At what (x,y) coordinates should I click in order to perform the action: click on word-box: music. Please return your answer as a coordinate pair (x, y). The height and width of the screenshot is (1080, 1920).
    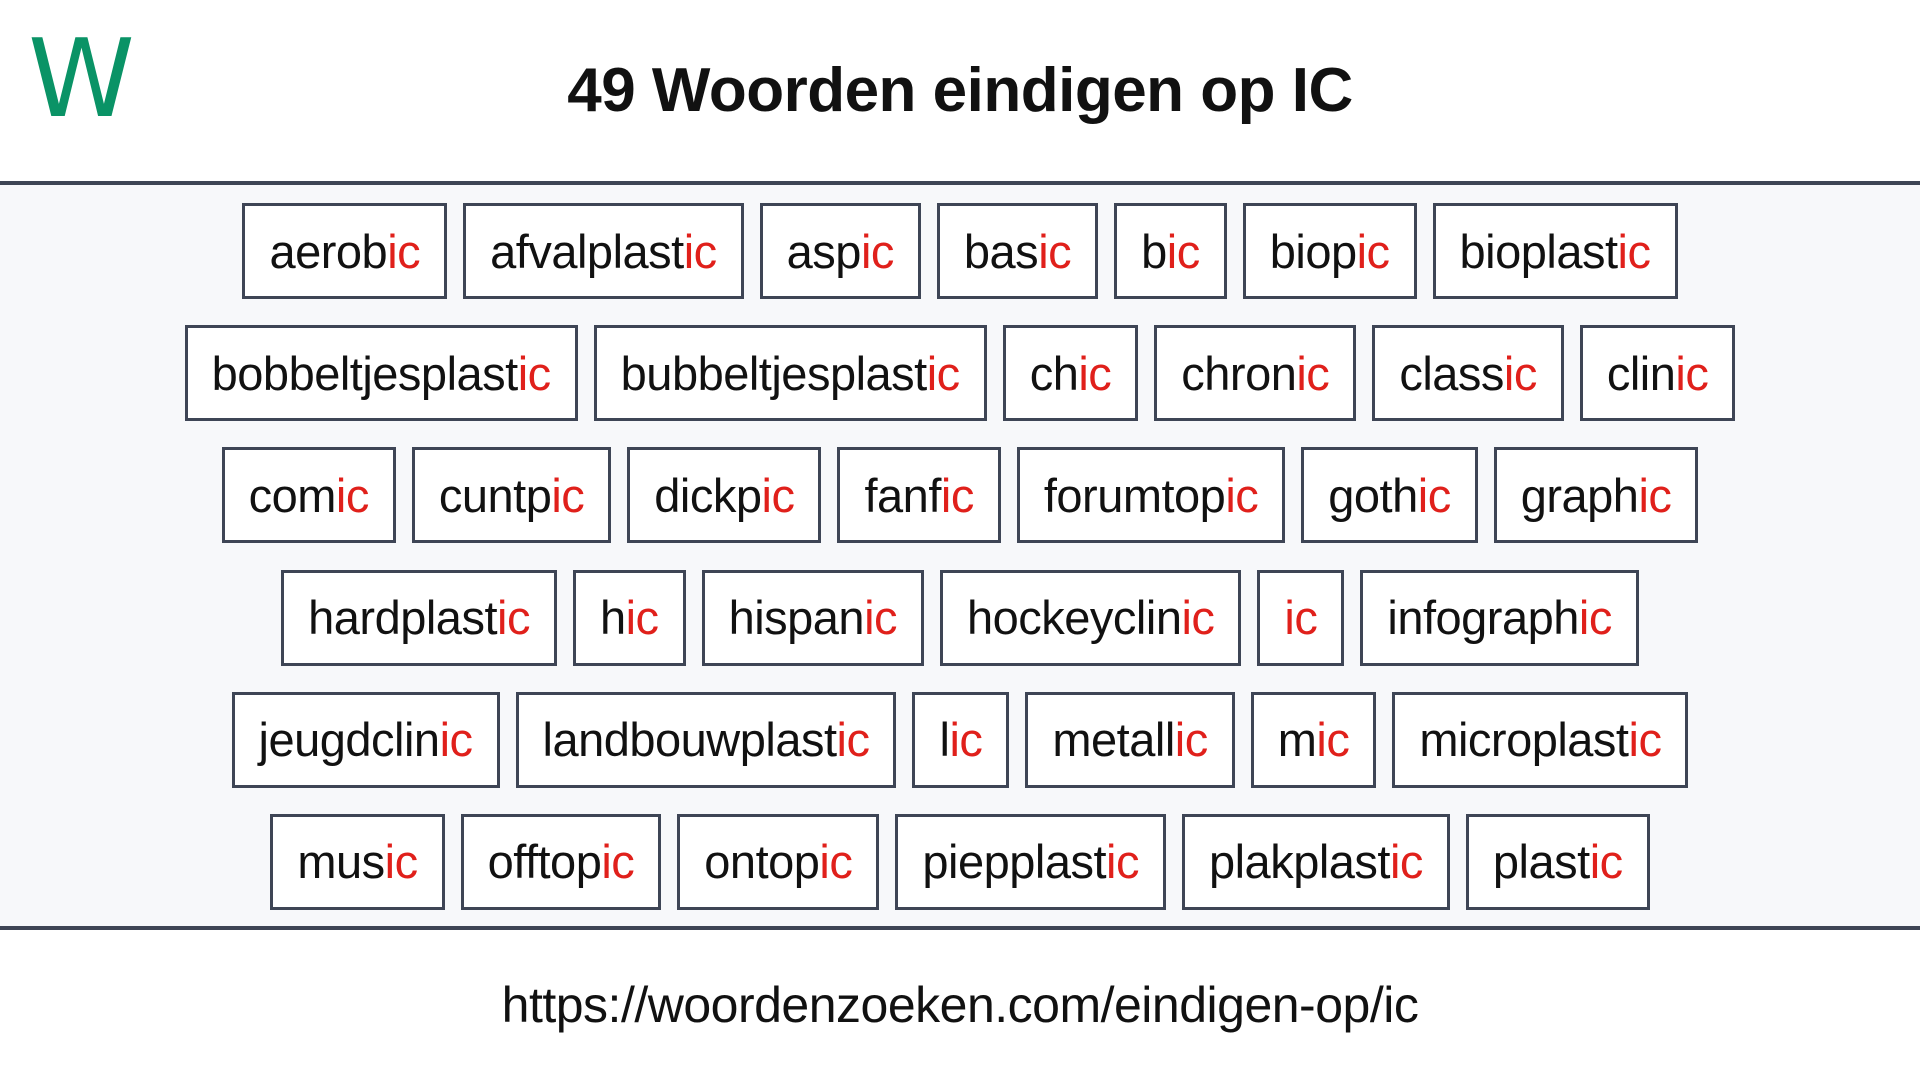
    Looking at the image, I should click on (357, 861).